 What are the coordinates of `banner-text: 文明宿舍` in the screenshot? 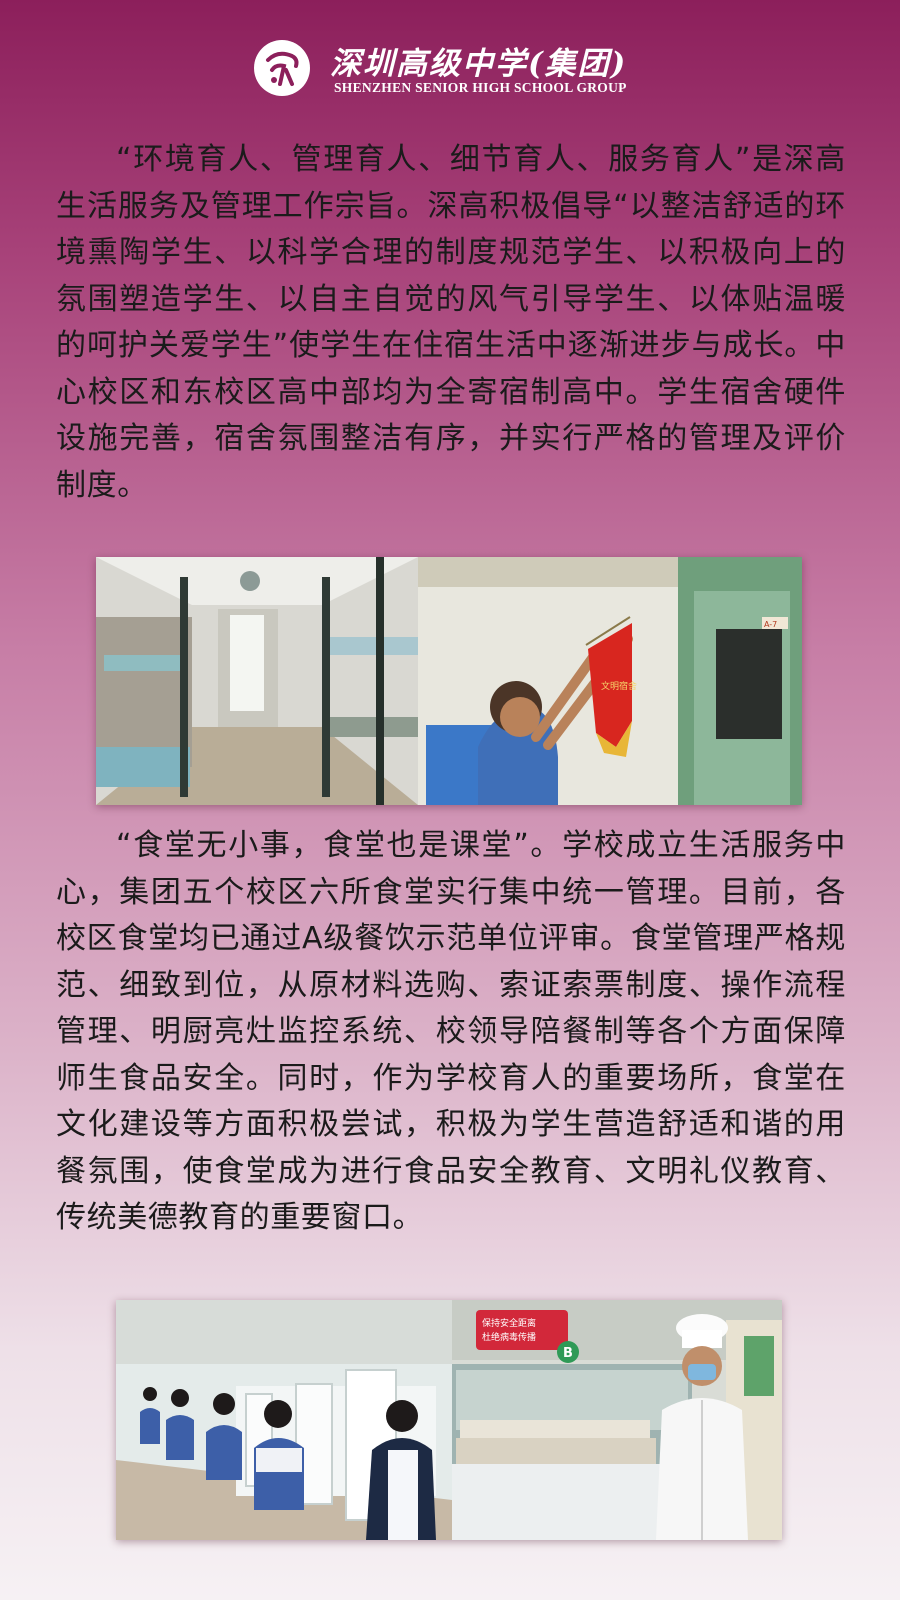 It's located at (619, 686).